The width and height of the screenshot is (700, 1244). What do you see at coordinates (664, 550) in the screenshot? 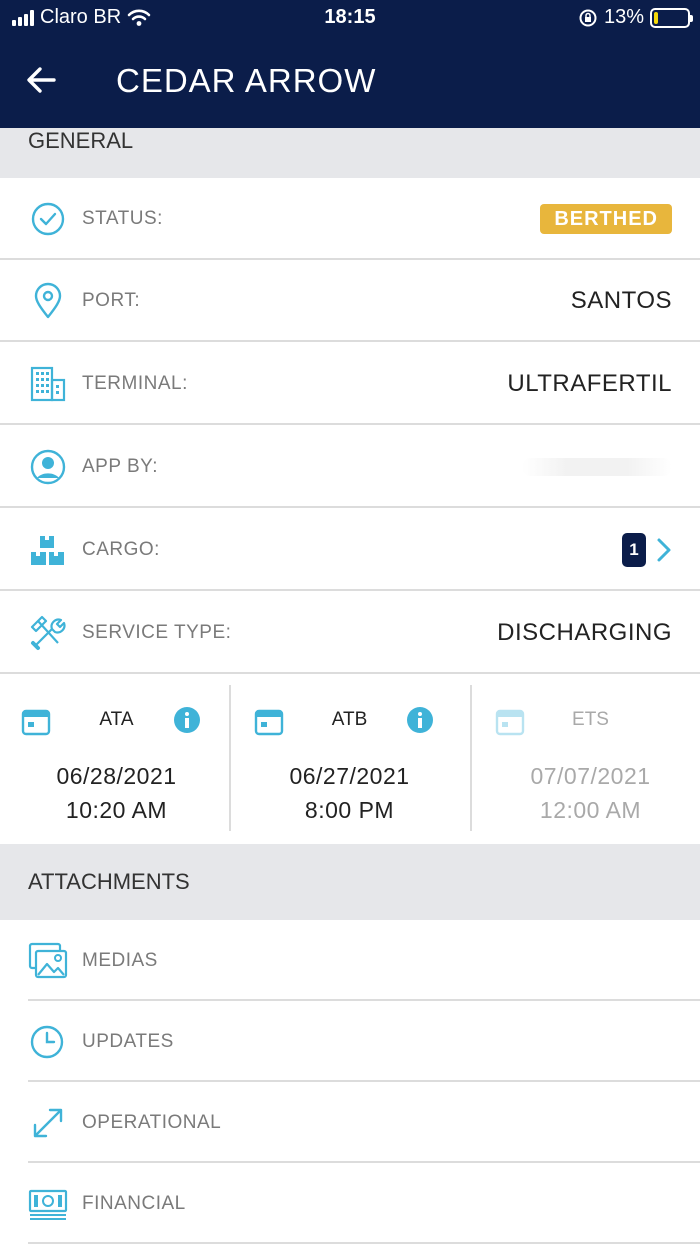
I see `chevron-right-icon` at bounding box center [664, 550].